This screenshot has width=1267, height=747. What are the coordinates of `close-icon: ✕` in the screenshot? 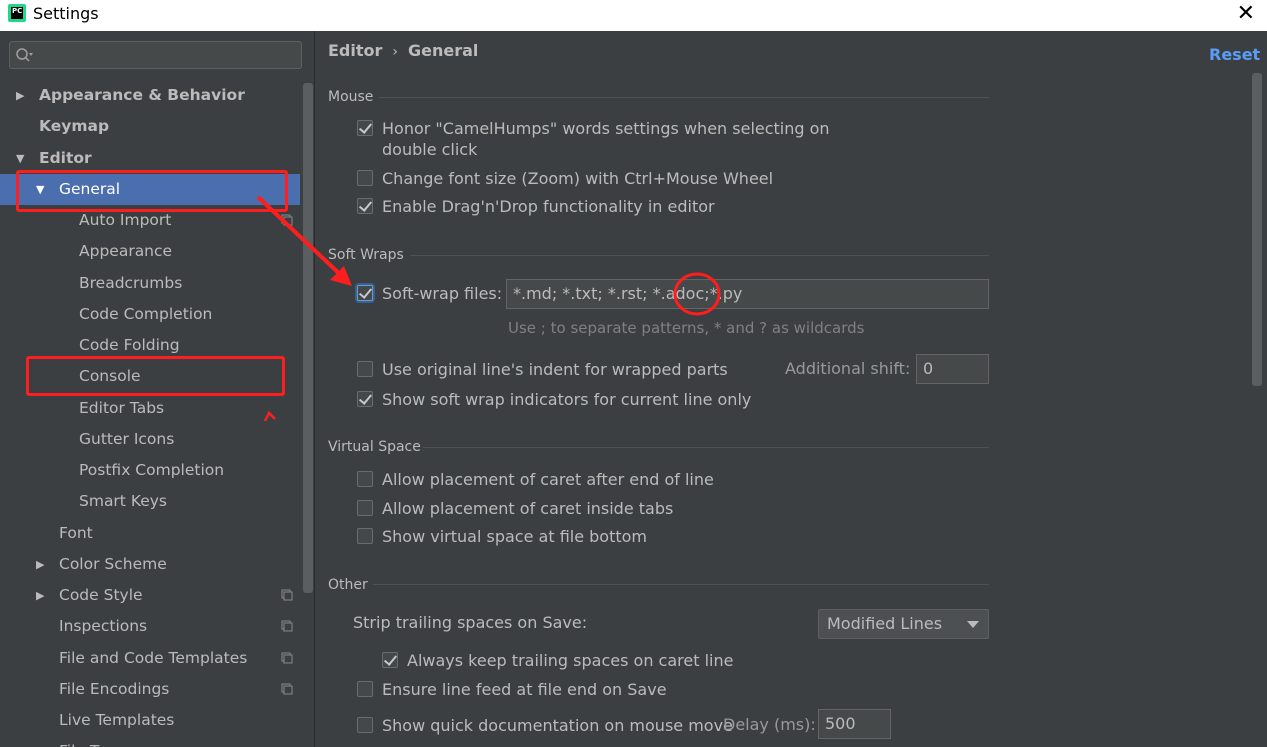 It's located at (1246, 14).